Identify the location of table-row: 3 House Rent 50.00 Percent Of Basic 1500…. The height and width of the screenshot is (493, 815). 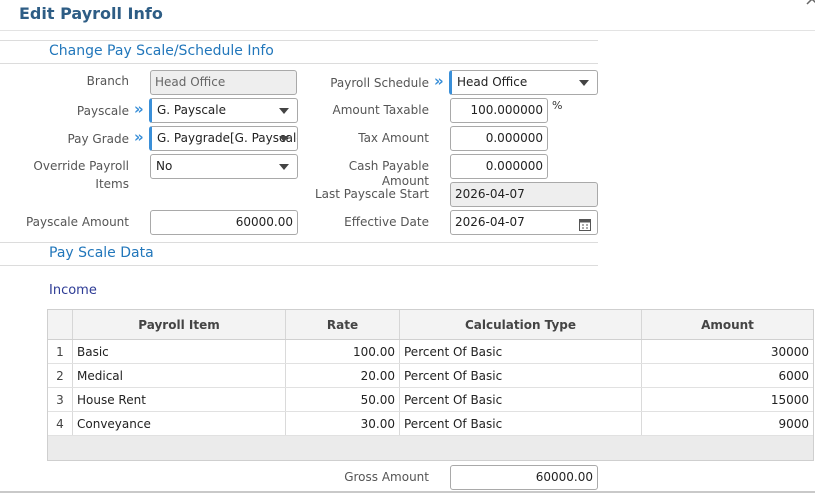
(430, 399).